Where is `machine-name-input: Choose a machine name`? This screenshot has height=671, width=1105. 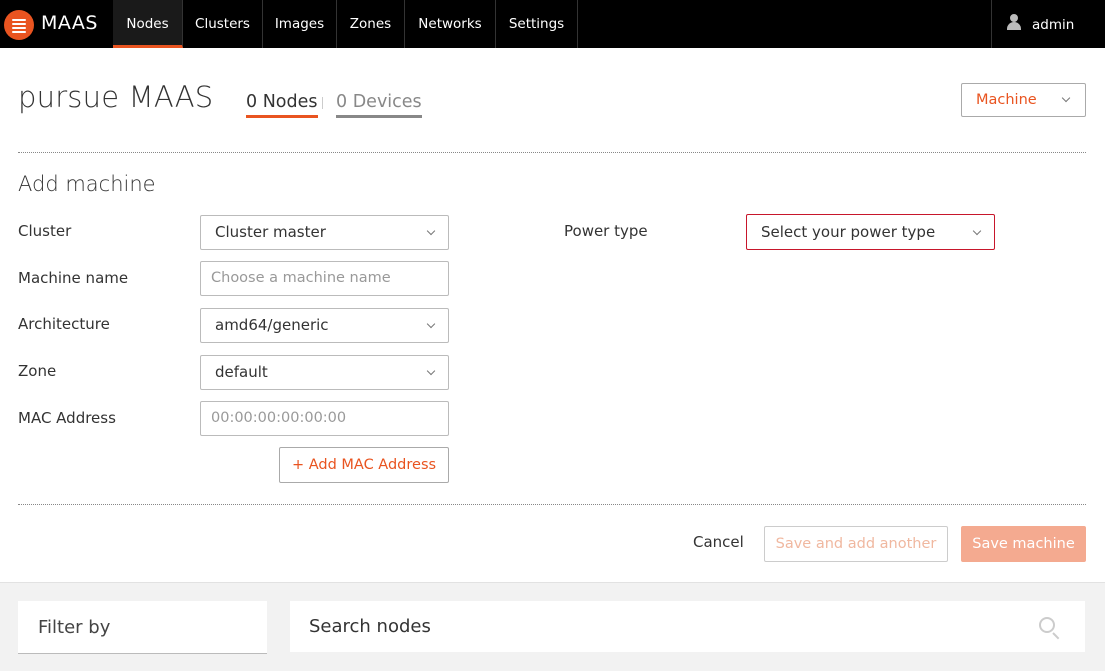 machine-name-input: Choose a machine name is located at coordinates (324, 278).